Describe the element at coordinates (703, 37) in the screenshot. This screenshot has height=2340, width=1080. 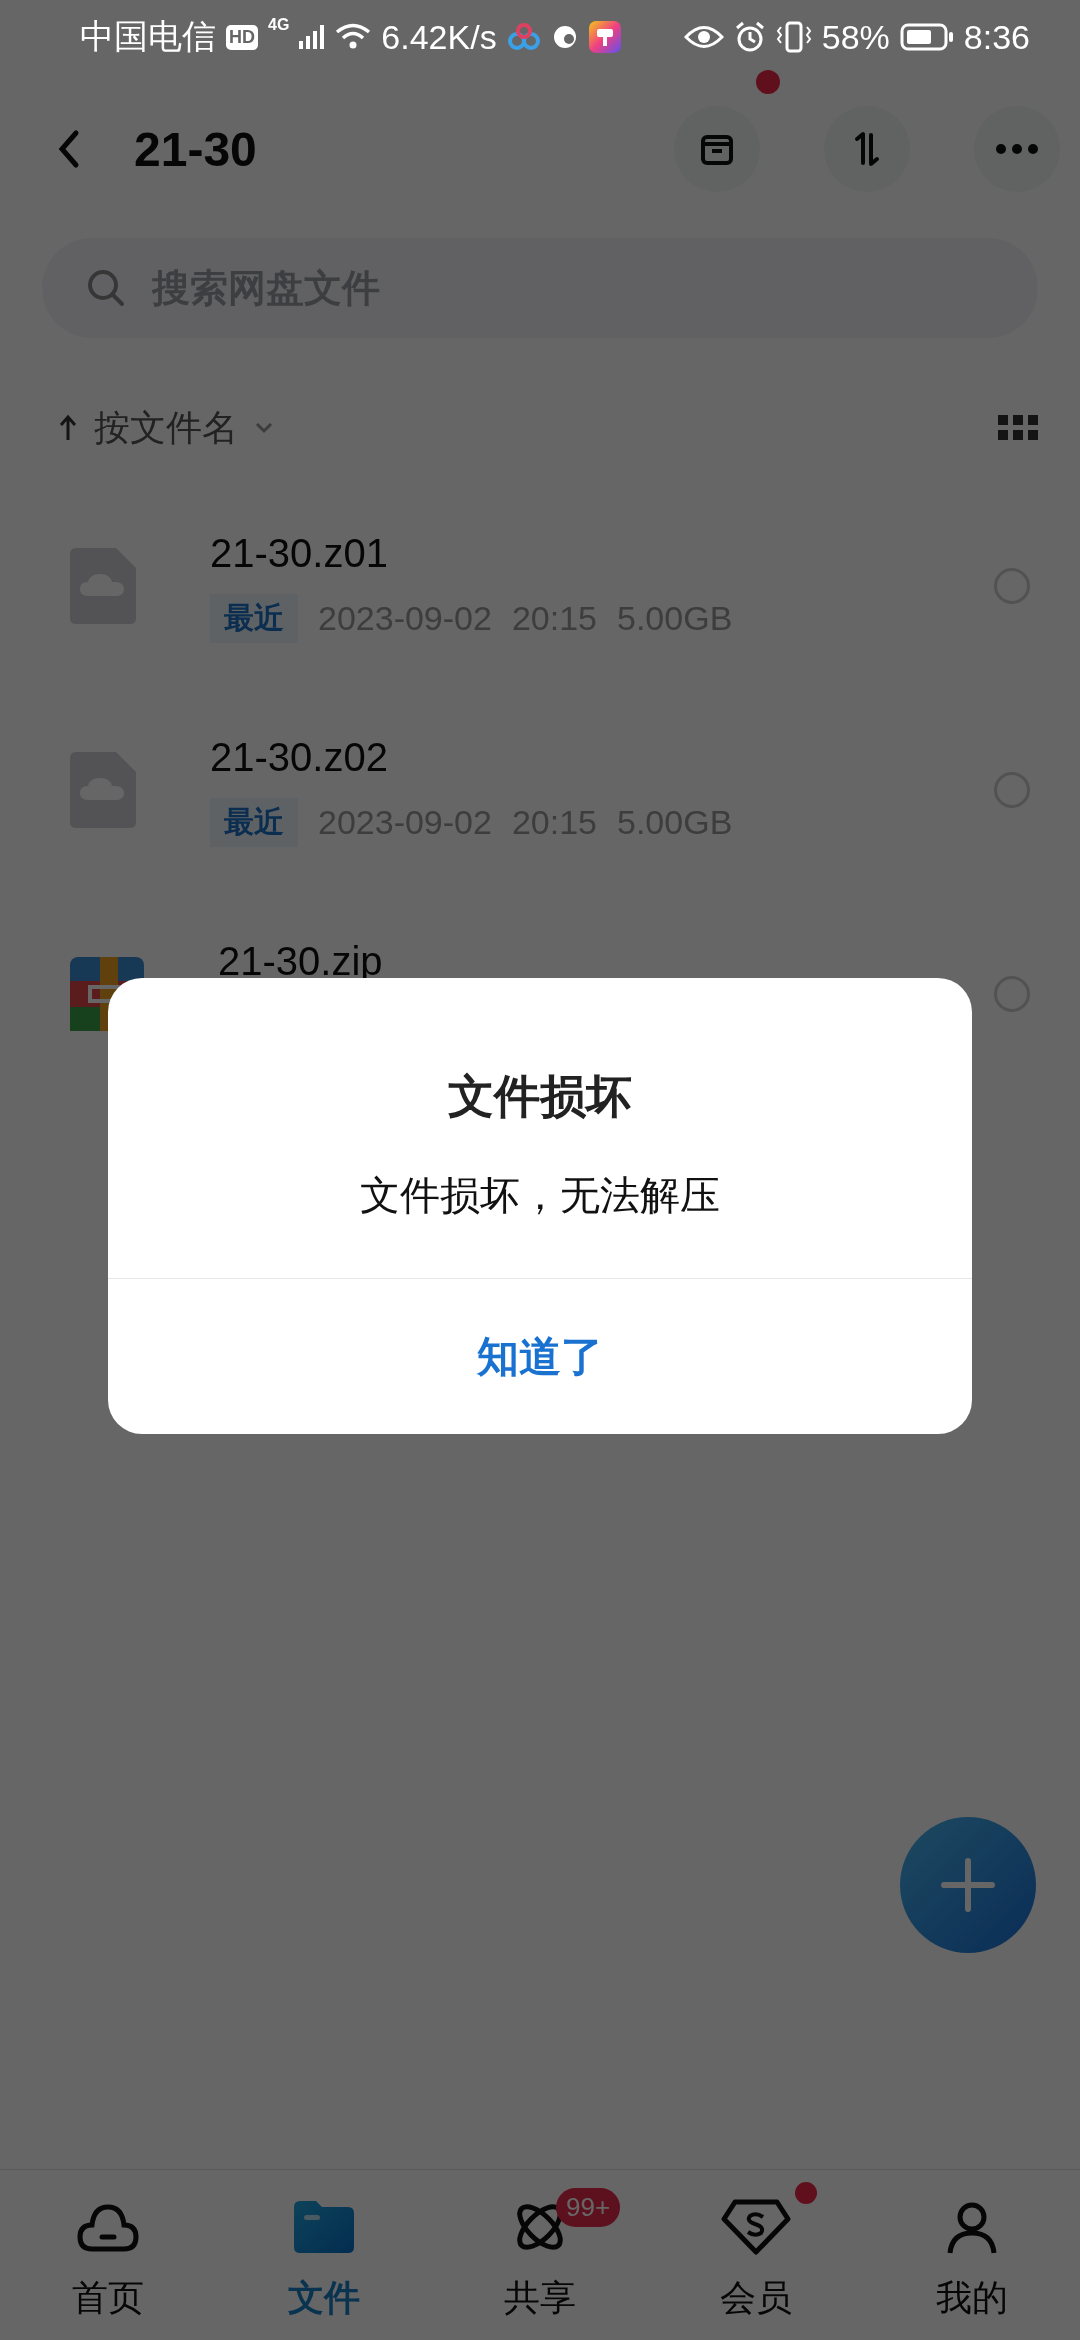
I see `eye-icon` at that location.